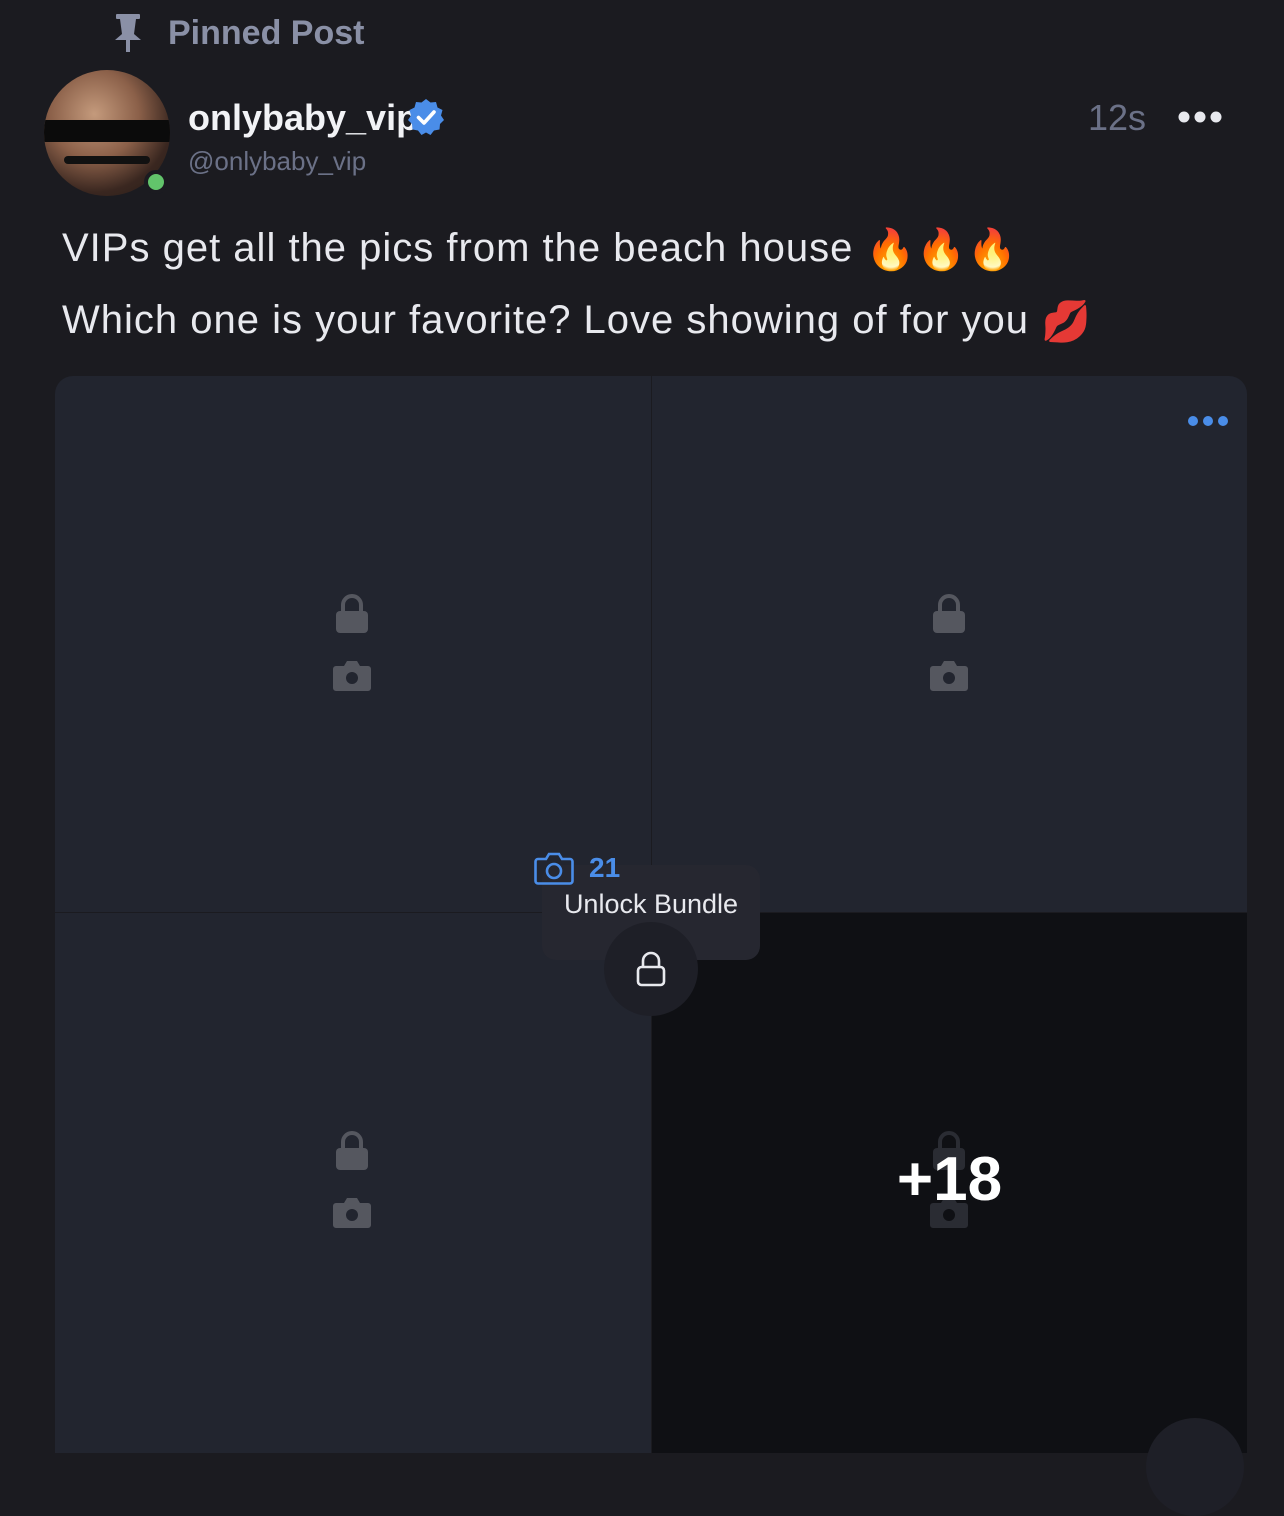  I want to click on bundle-photo-count: 21, so click(605, 867).